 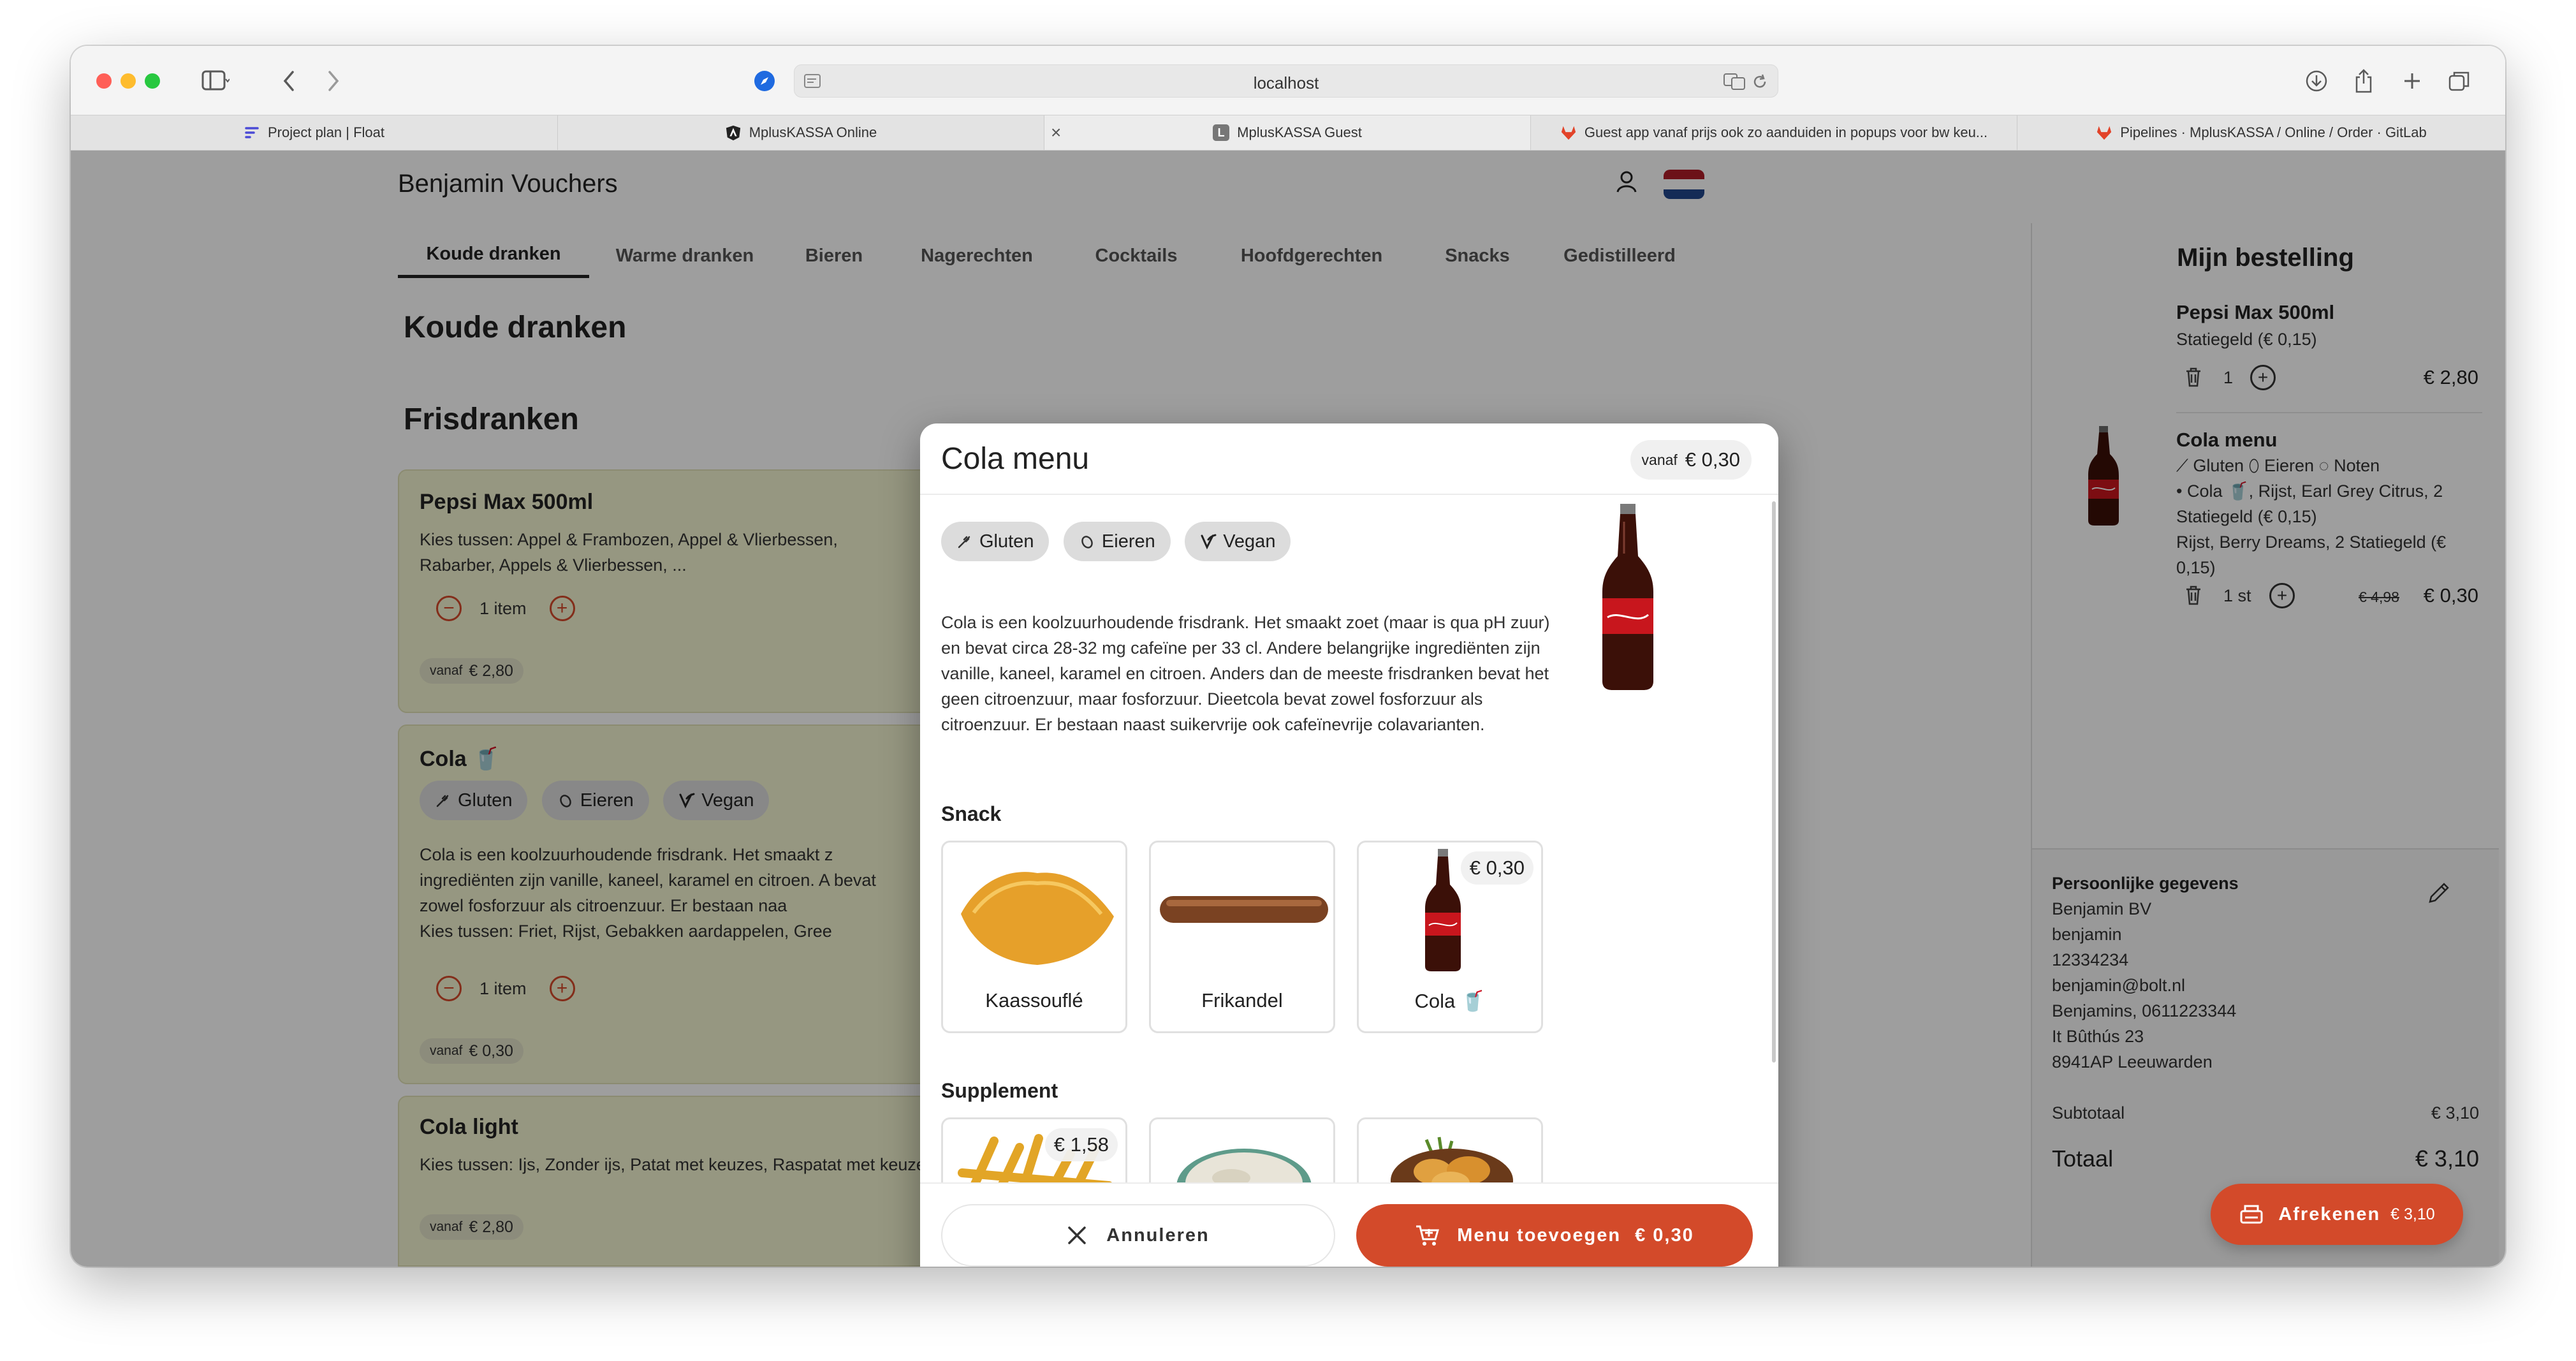 What do you see at coordinates (1034, 1149) in the screenshot?
I see `option-friet: € 1,58` at bounding box center [1034, 1149].